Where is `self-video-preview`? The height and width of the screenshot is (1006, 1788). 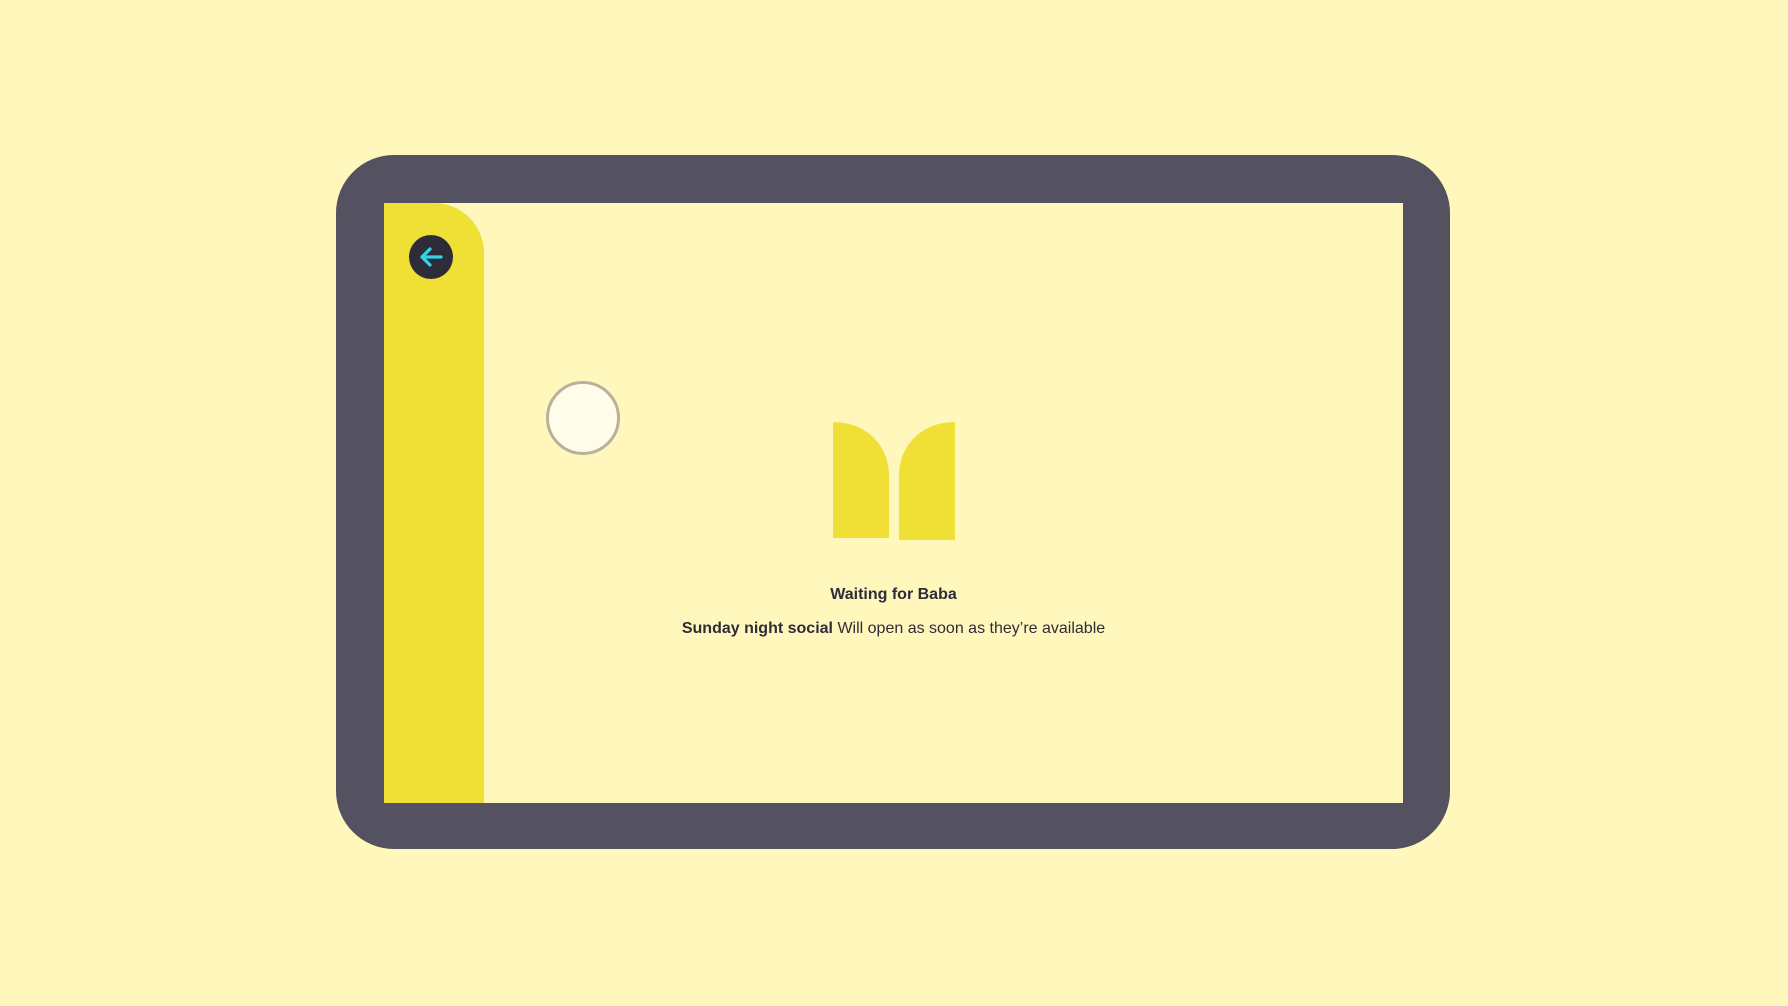
self-video-preview is located at coordinates (583, 418).